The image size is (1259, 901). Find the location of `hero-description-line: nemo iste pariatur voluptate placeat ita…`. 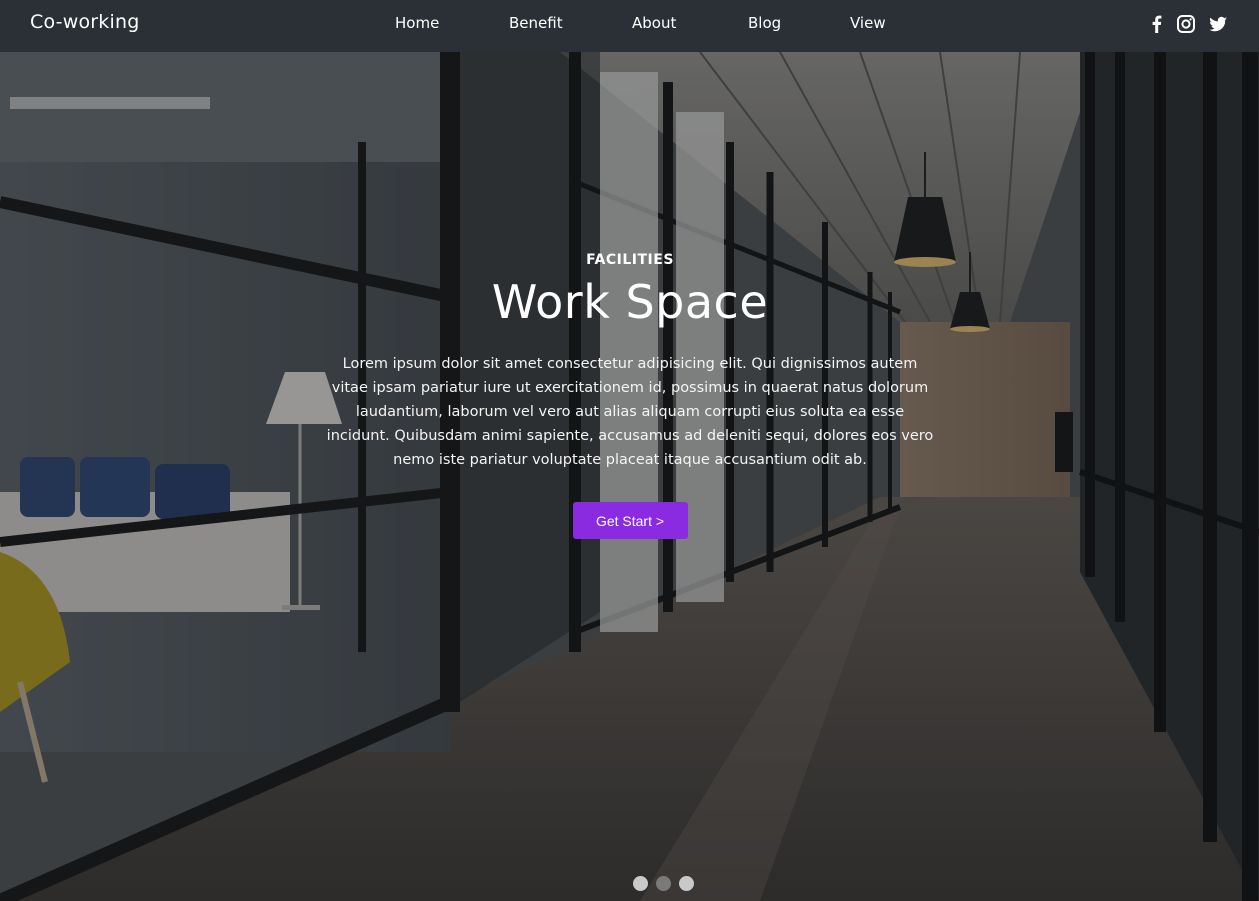

hero-description-line: nemo iste pariatur voluptate placeat ita… is located at coordinates (630, 460).